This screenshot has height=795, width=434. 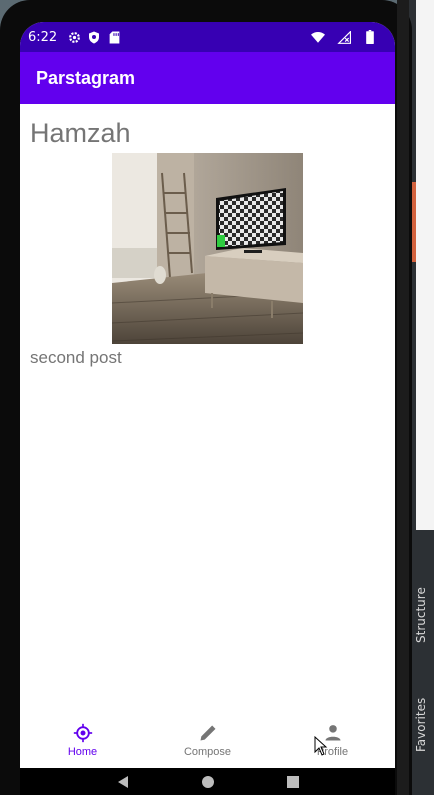 What do you see at coordinates (207, 37) in the screenshot?
I see `status-bar: 6:22` at bounding box center [207, 37].